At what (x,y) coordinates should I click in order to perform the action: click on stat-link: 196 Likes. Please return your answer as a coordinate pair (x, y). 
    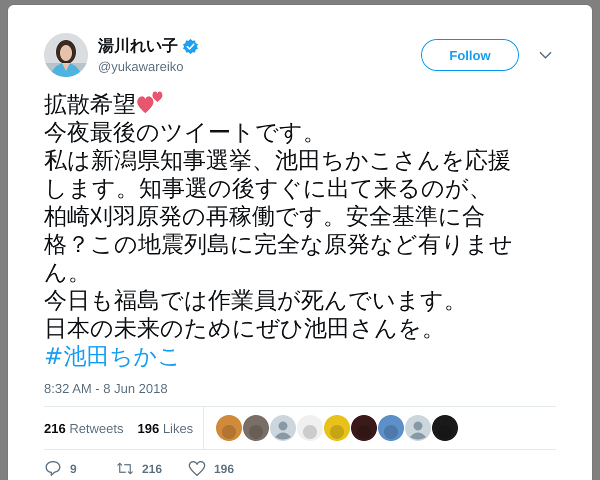
    Looking at the image, I should click on (166, 428).